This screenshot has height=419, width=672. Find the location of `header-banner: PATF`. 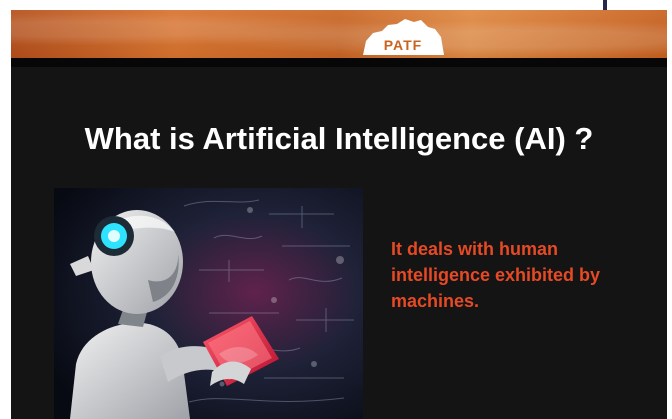

header-banner: PATF is located at coordinates (339, 34).